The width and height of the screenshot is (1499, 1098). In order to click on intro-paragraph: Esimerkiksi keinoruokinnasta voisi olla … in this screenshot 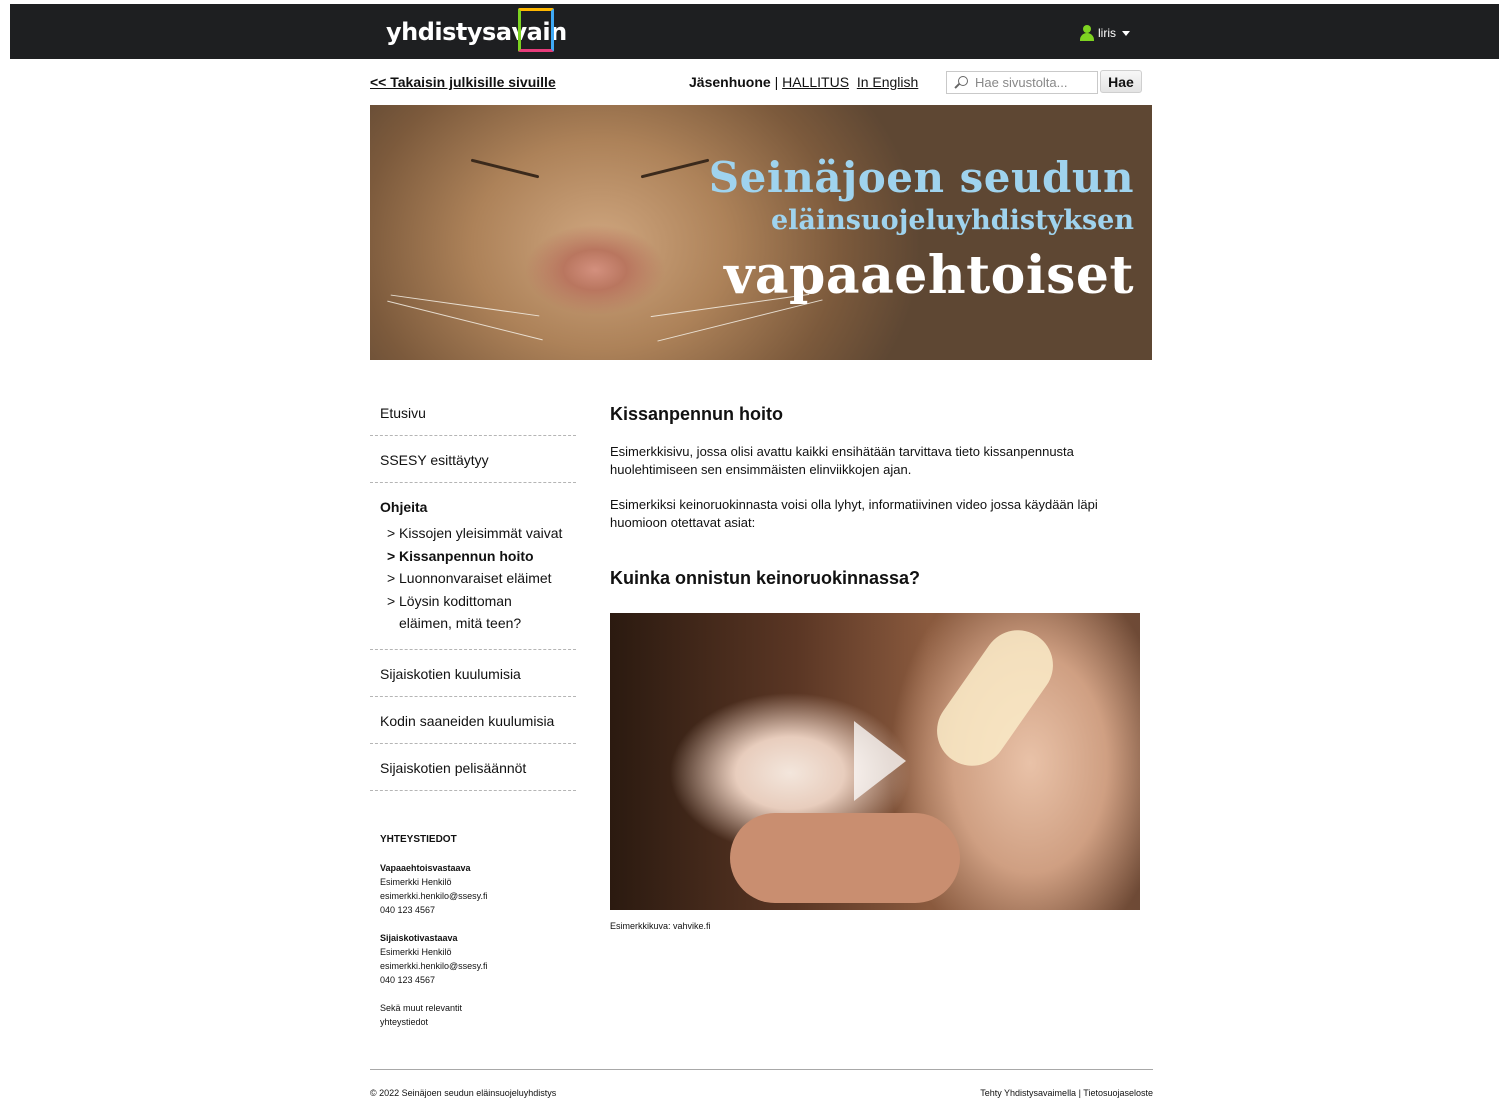, I will do `click(854, 513)`.